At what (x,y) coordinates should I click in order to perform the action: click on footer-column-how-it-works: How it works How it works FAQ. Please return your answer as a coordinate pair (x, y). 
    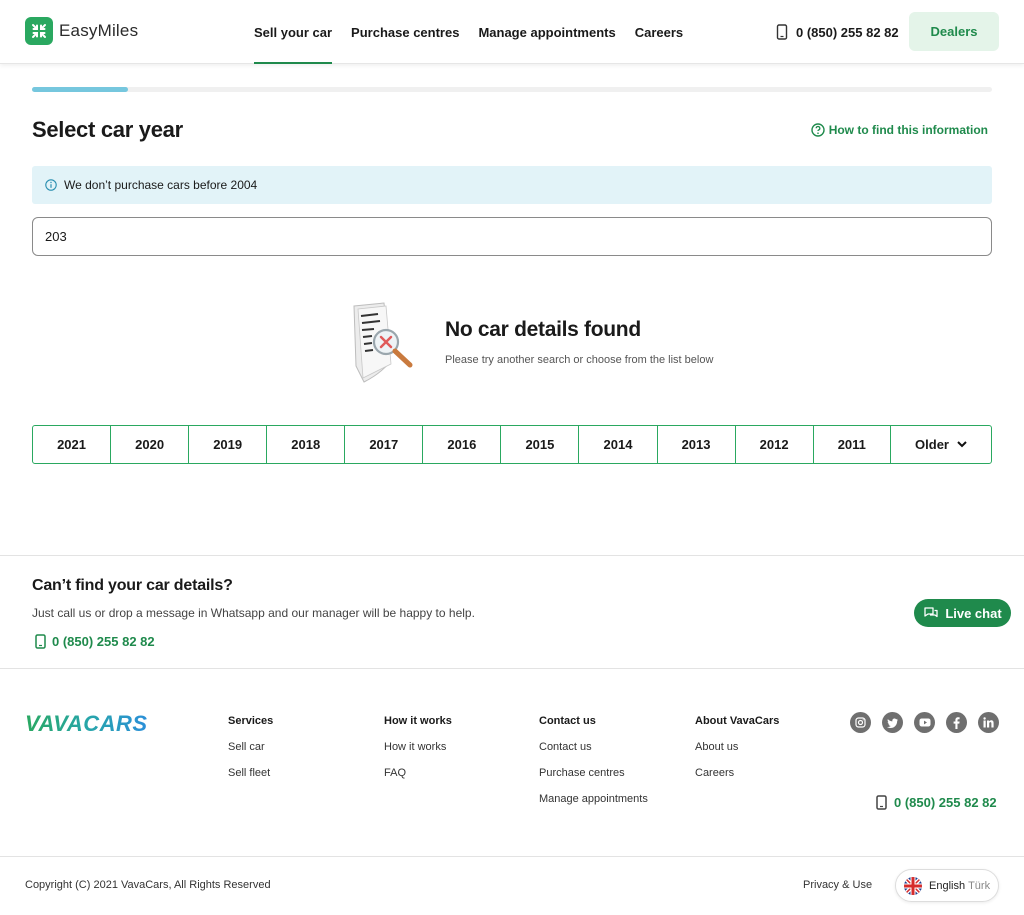
    Looking at the image, I should click on (418, 754).